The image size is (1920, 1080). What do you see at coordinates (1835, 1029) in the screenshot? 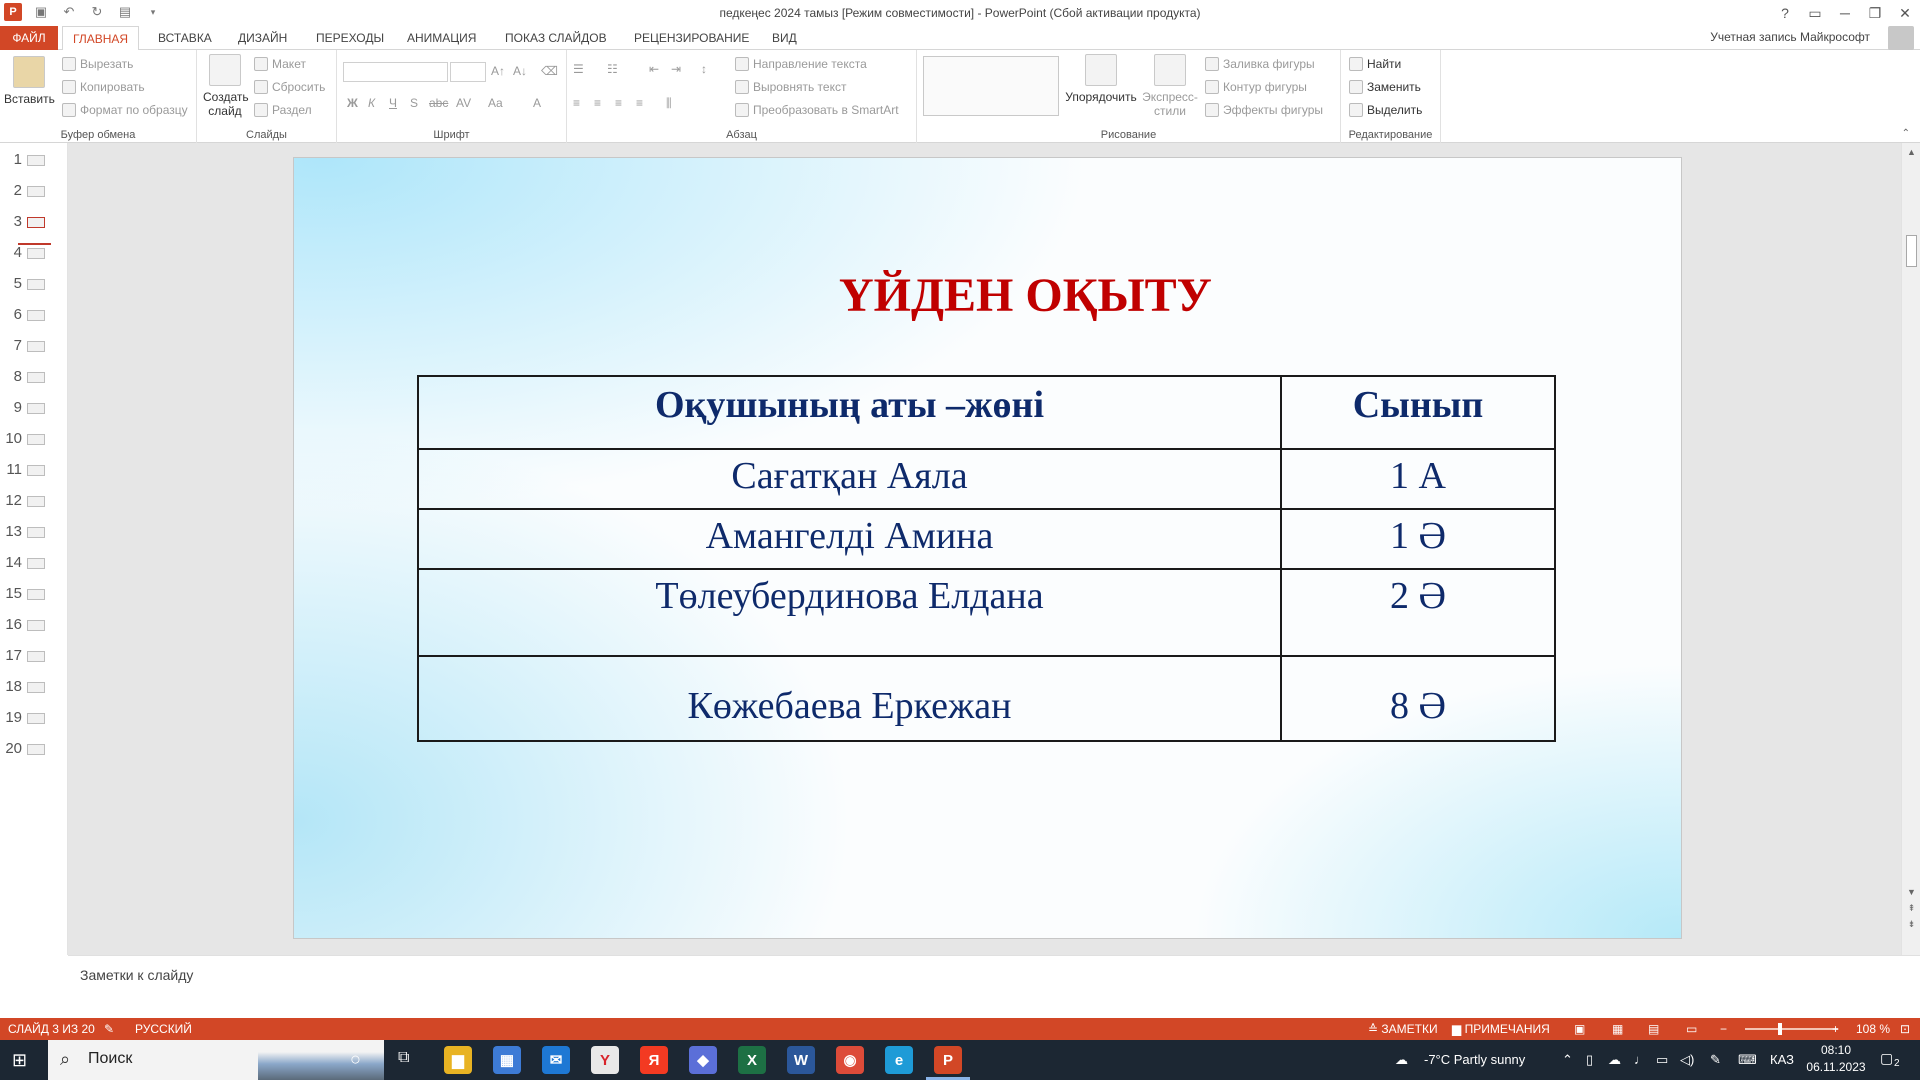
I see `zoom-in-icon: +` at bounding box center [1835, 1029].